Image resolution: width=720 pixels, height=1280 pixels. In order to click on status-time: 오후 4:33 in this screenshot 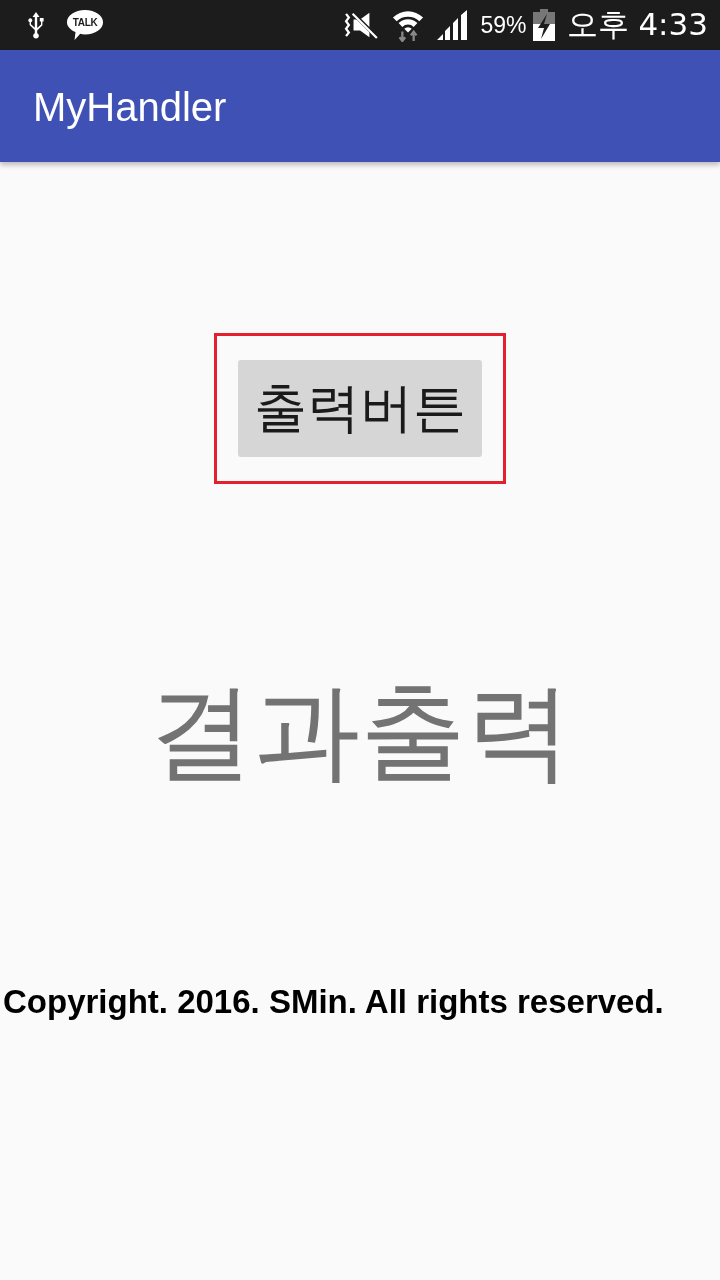, I will do `click(637, 24)`.